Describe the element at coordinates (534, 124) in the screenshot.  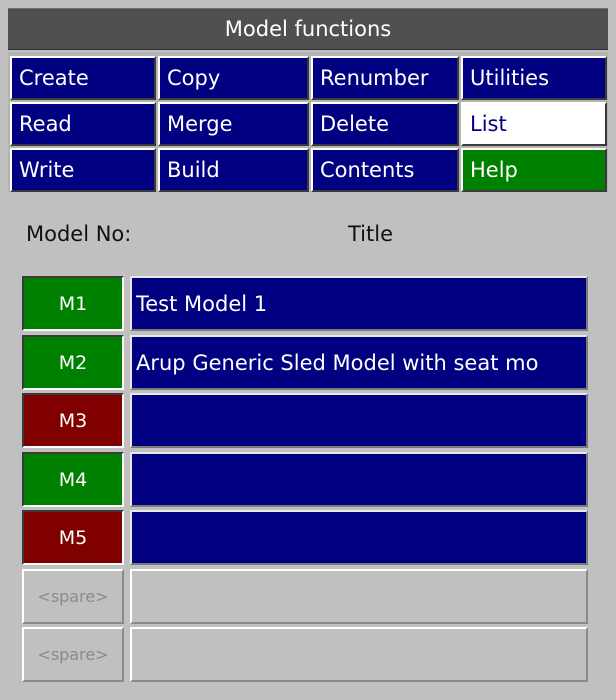
I see `list-button: List` at that location.